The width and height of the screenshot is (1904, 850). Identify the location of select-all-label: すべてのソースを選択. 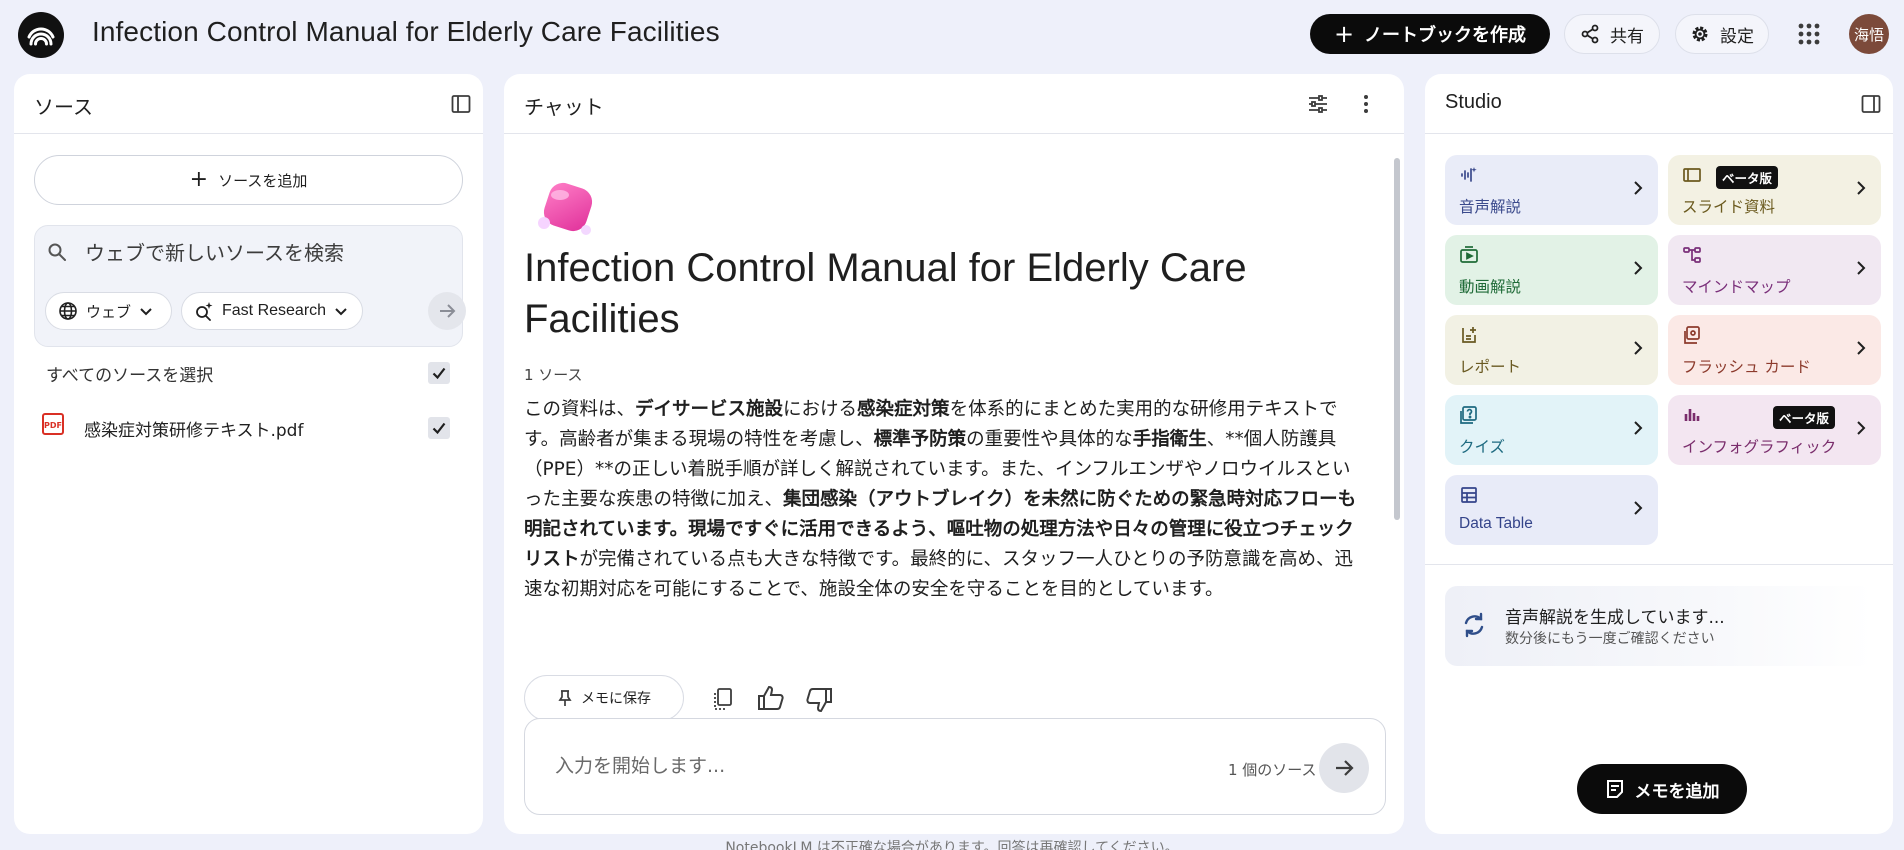
(130, 376).